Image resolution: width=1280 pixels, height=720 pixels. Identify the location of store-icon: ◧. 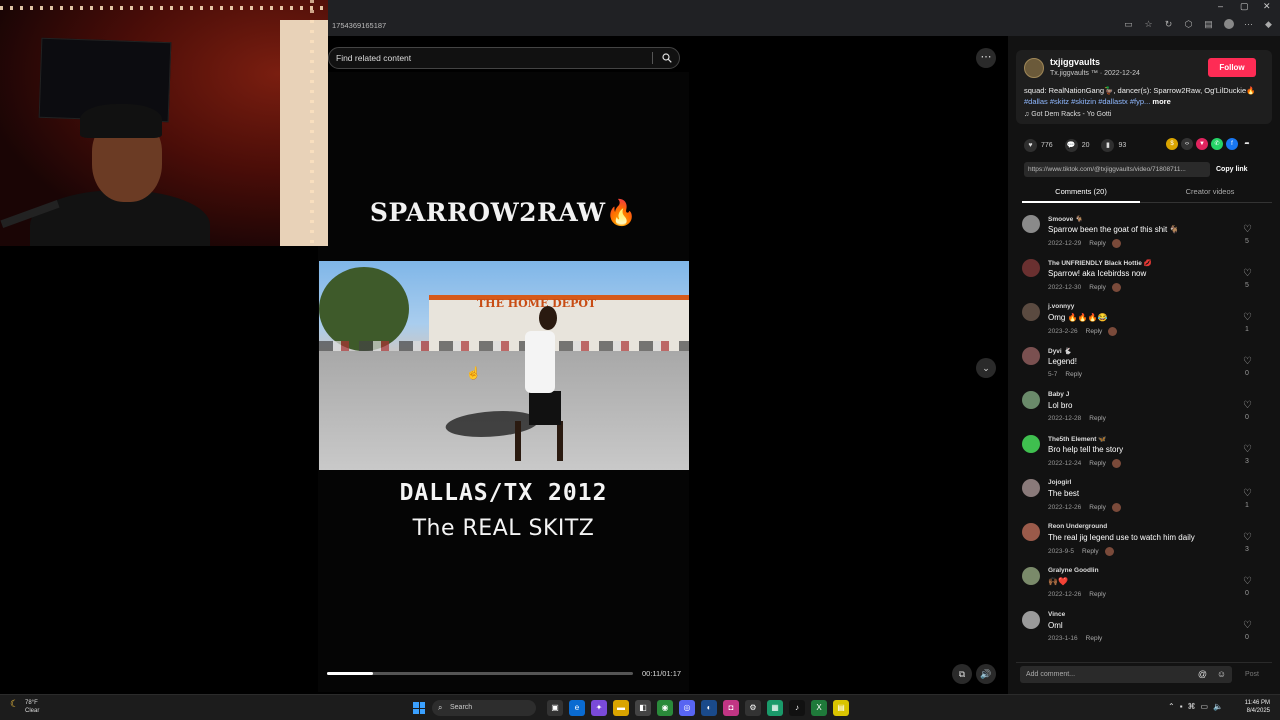
(643, 708).